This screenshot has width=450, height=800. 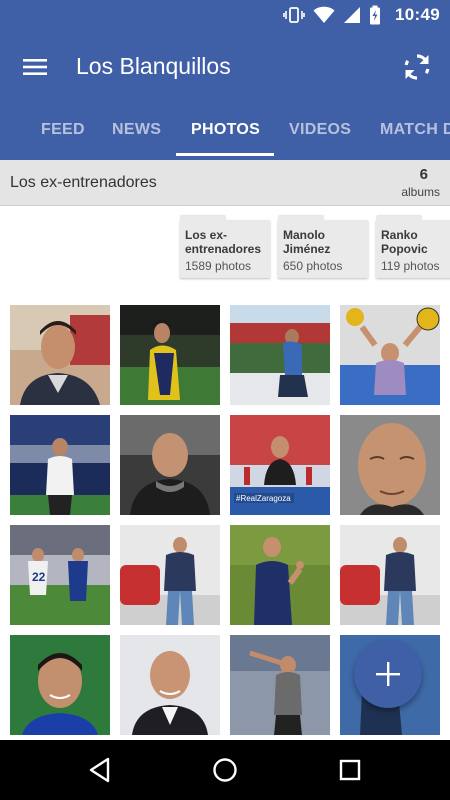 I want to click on menu-button, so click(x=35, y=67).